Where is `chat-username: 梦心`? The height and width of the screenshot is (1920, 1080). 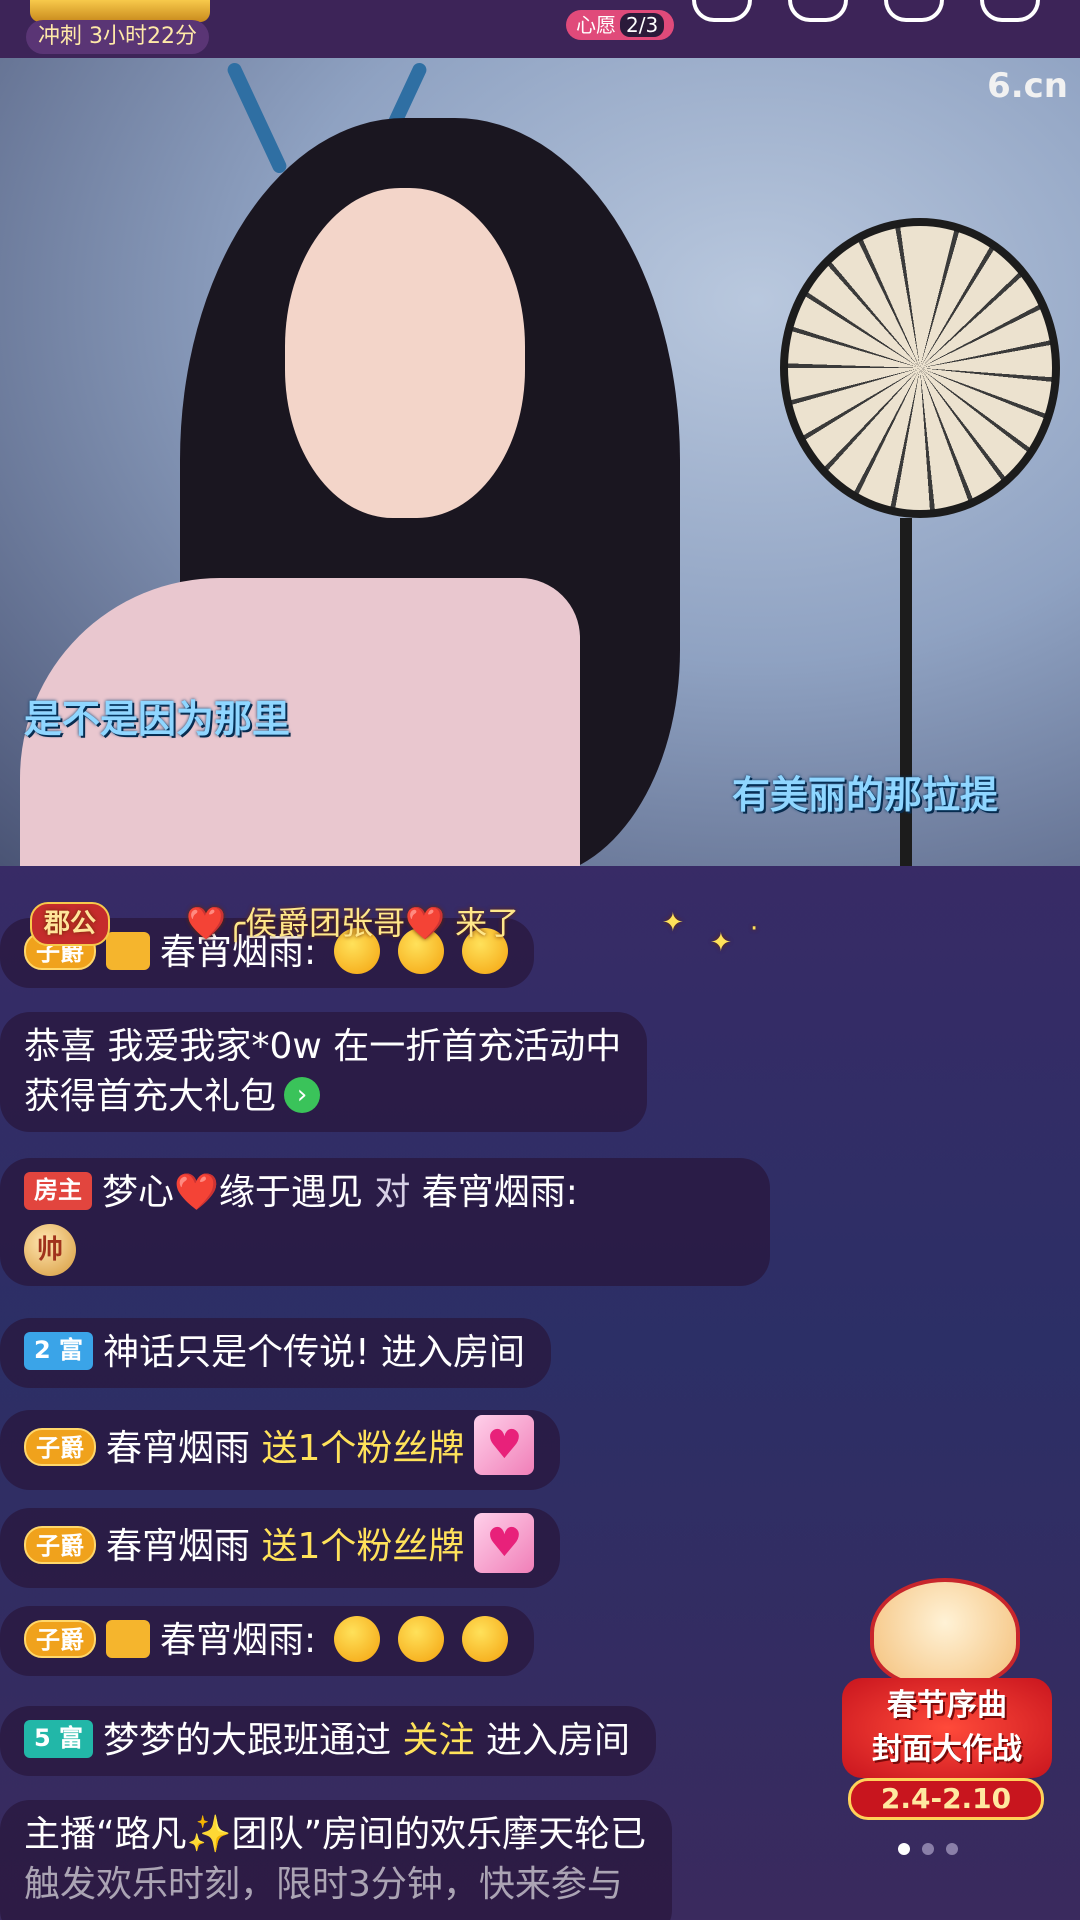
chat-username: 梦心 is located at coordinates (138, 1192).